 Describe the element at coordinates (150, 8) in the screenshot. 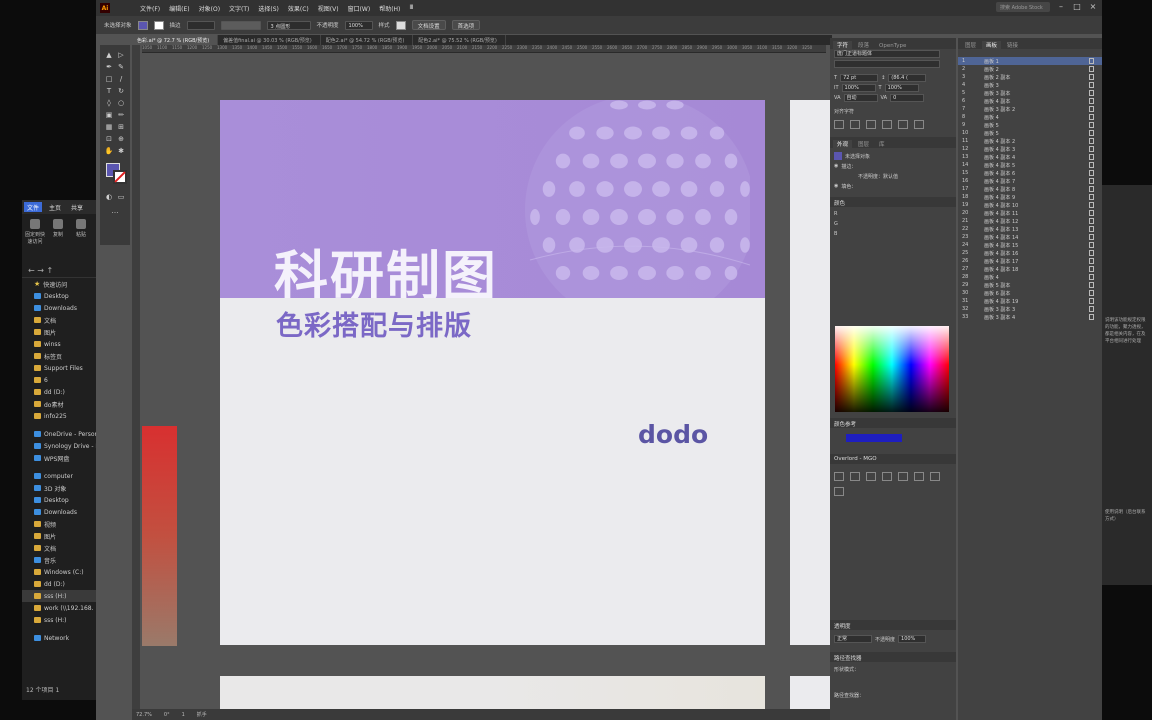

I see `menu-item: 文件(F)` at that location.